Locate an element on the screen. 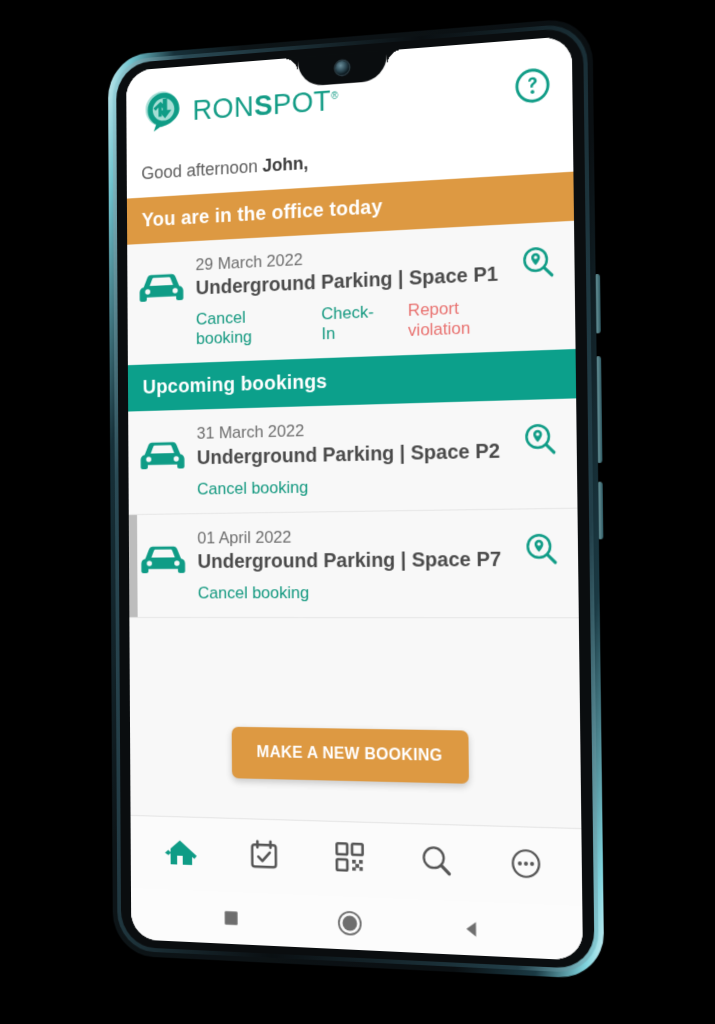 Image resolution: width=715 pixels, height=1024 pixels. more-dots-circle-icon is located at coordinates (525, 866).